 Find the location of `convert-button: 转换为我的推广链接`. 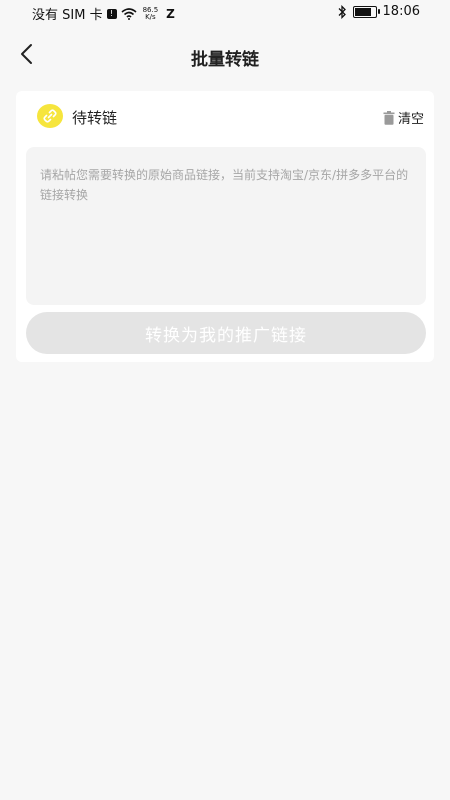

convert-button: 转换为我的推广链接 is located at coordinates (226, 333).